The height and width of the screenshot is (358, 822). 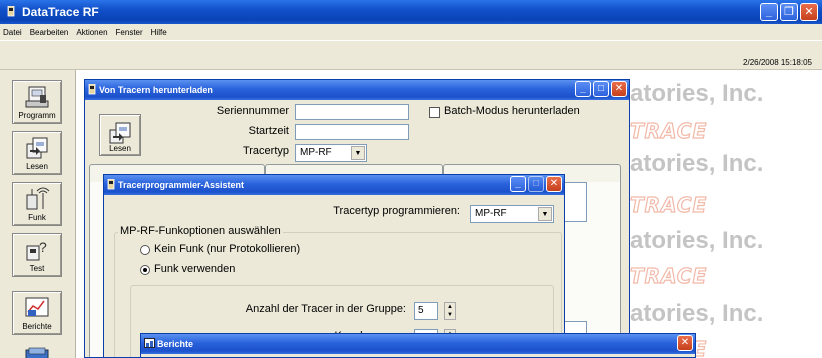 I want to click on sidebar-item-berichte: Berichte, so click(x=37, y=313).